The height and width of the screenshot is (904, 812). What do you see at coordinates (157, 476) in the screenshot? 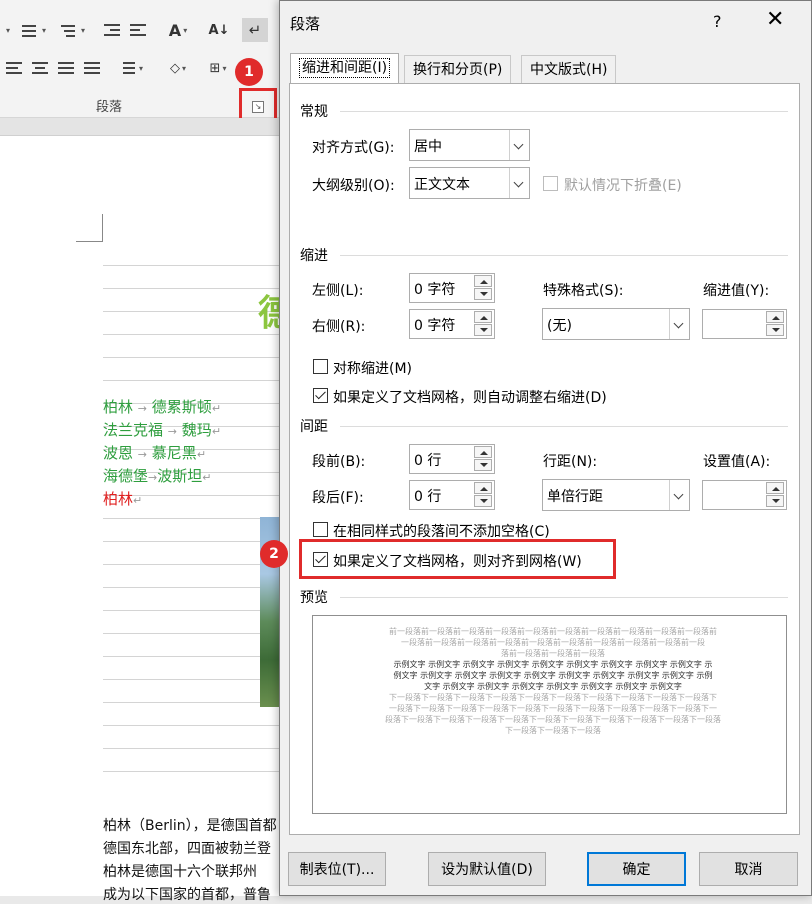
I see `document-line: 海德堡→波斯坦↵` at bounding box center [157, 476].